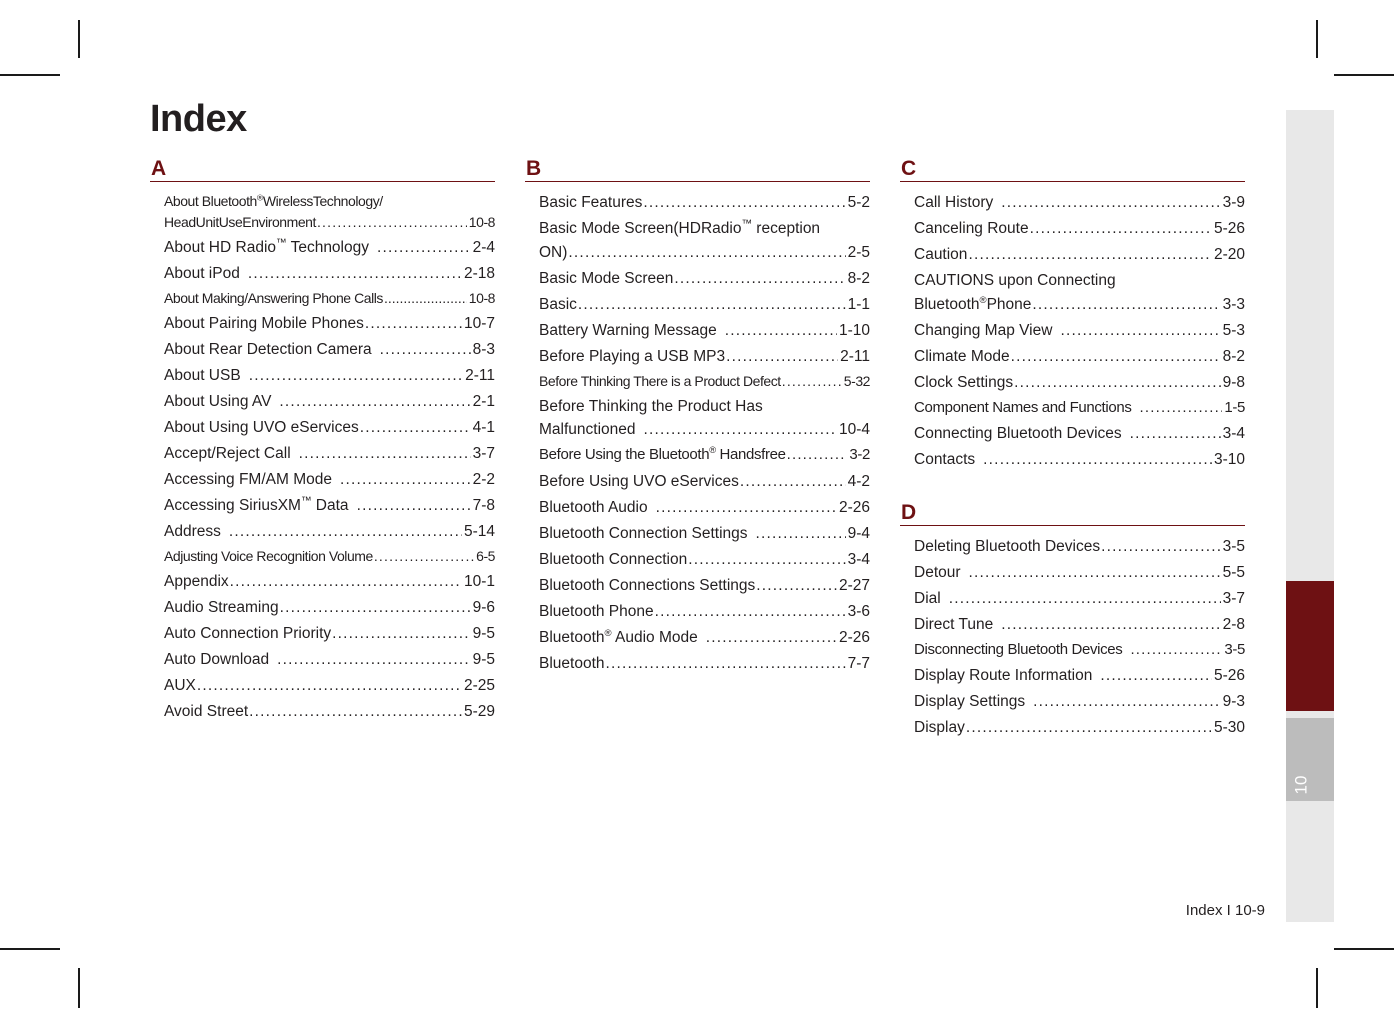 This screenshot has width=1394, height=1028. Describe the element at coordinates (1079, 728) in the screenshot. I see `index-entry: Display 5-30` at that location.